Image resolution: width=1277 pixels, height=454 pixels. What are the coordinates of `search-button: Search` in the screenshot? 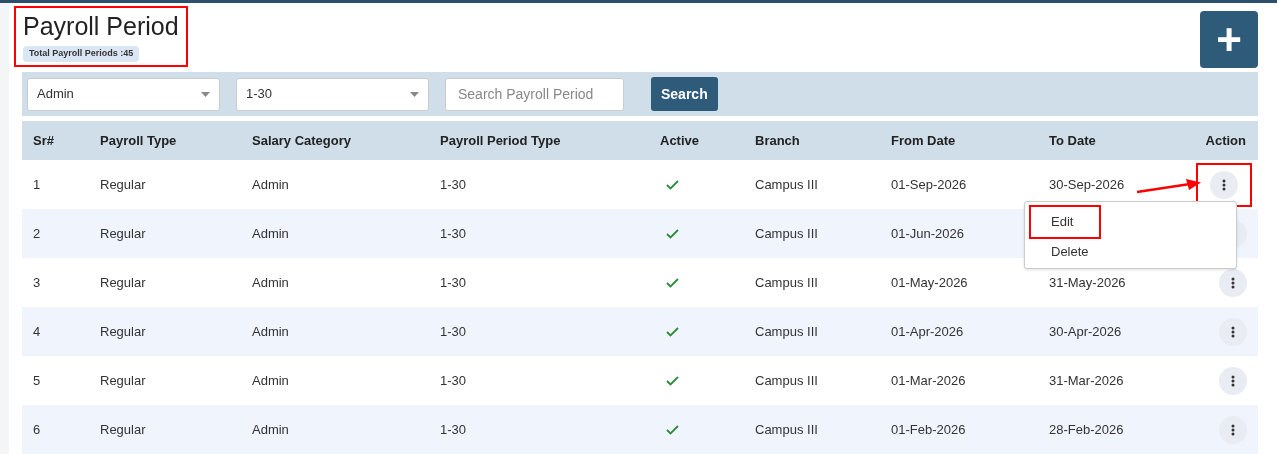 It's located at (684, 94).